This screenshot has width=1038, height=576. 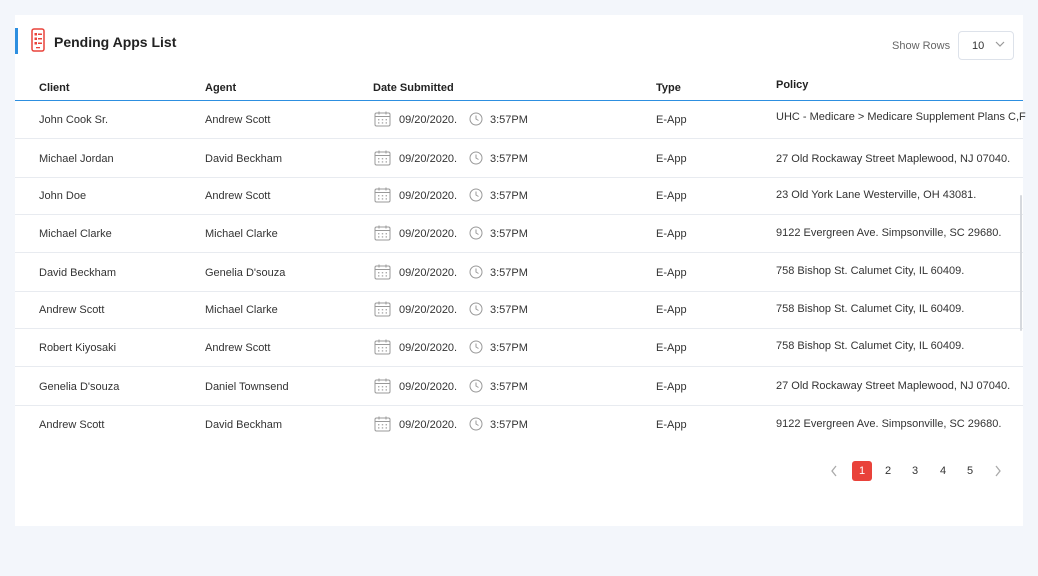 What do you see at coordinates (519, 87) in the screenshot?
I see `table-header: Client Agent Date Submitted Type Policy` at bounding box center [519, 87].